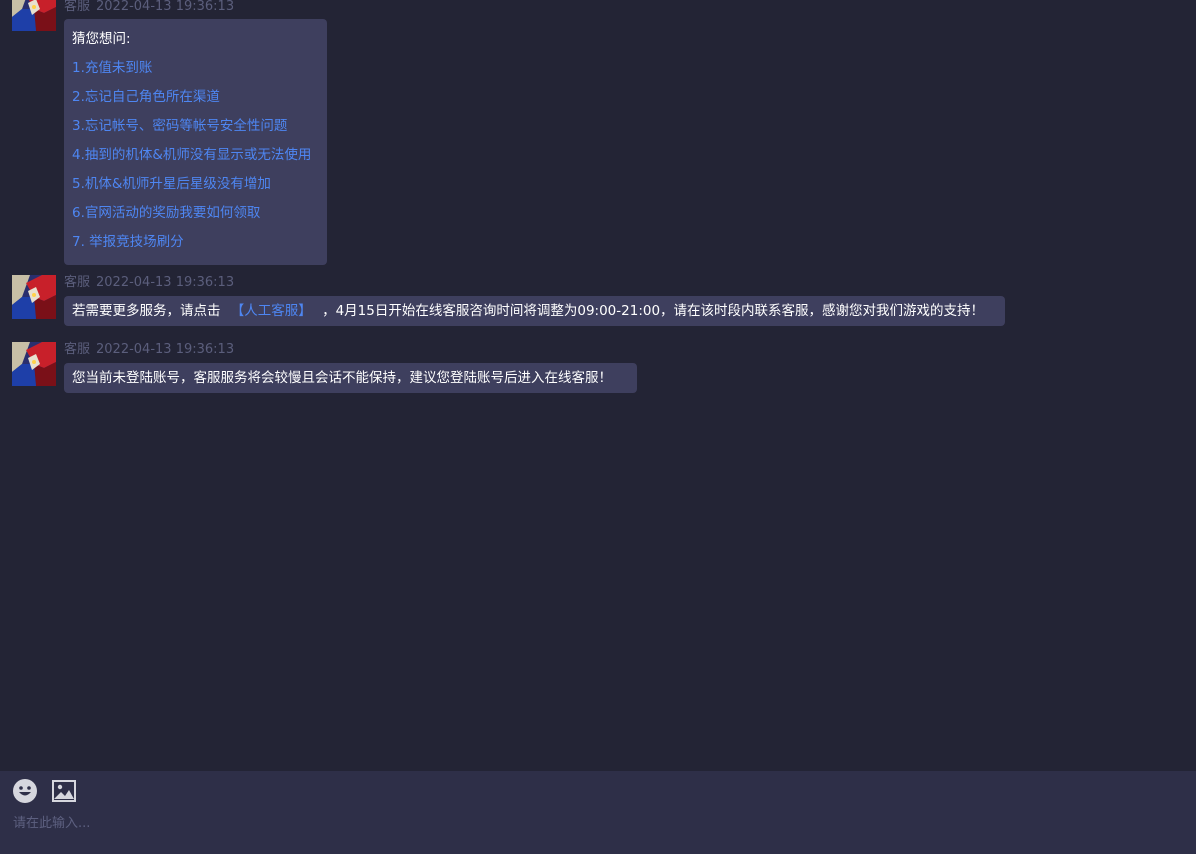 This screenshot has height=854, width=1196. I want to click on menu-item-event-reward: 6.官网活动的奖励我要如何领取, so click(195, 213).